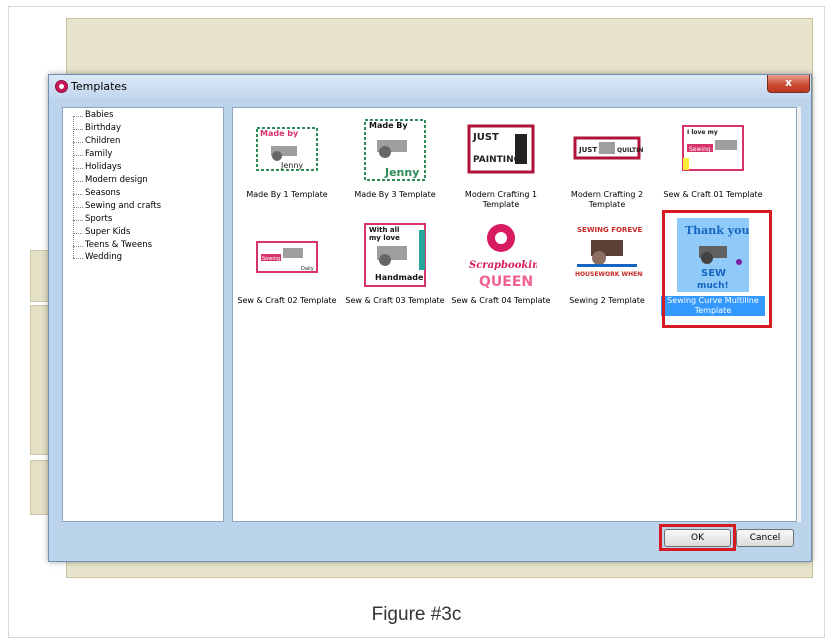  What do you see at coordinates (697, 537) in the screenshot?
I see `ok-button-highlight` at bounding box center [697, 537].